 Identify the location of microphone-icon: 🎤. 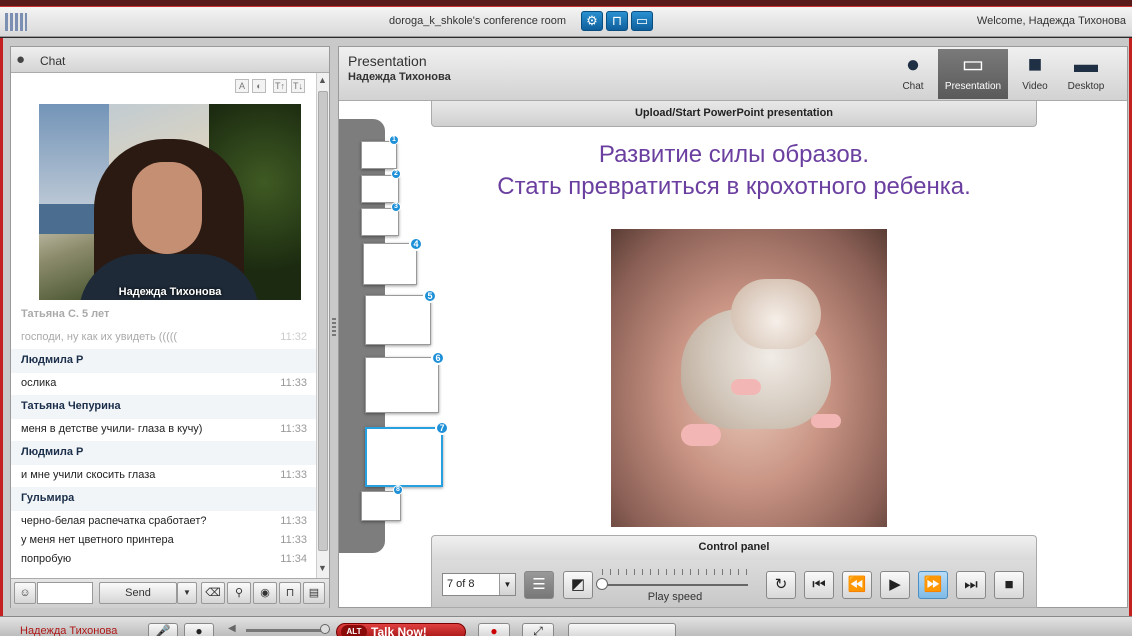
(163, 629).